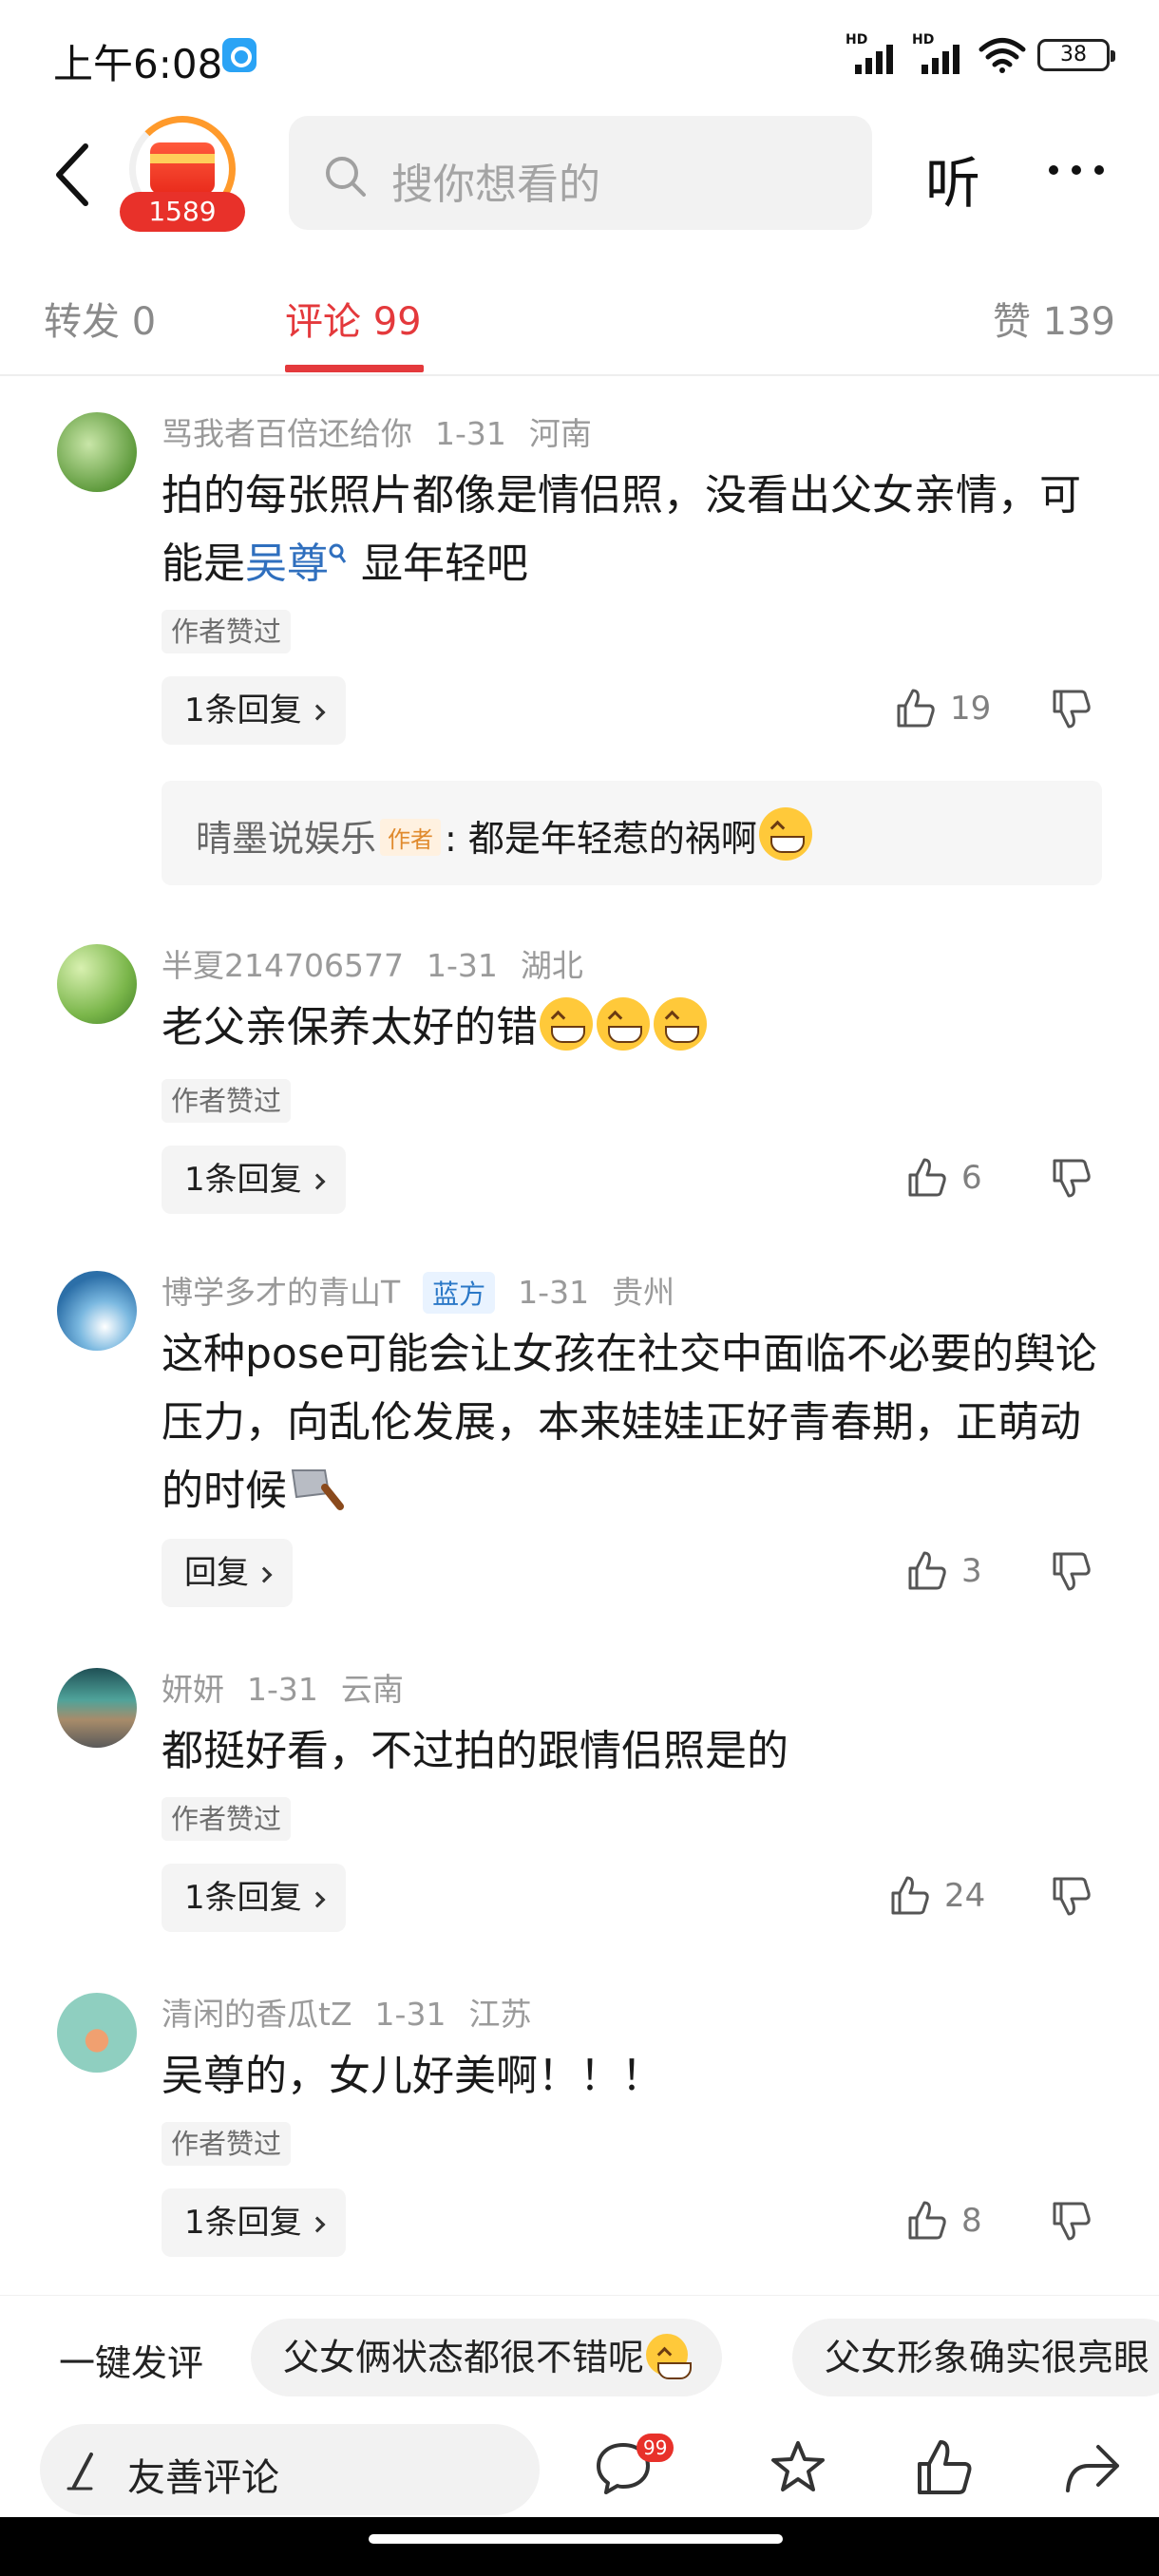  Describe the element at coordinates (131, 2363) in the screenshot. I see `quick-comment-label: 一键发评` at that location.